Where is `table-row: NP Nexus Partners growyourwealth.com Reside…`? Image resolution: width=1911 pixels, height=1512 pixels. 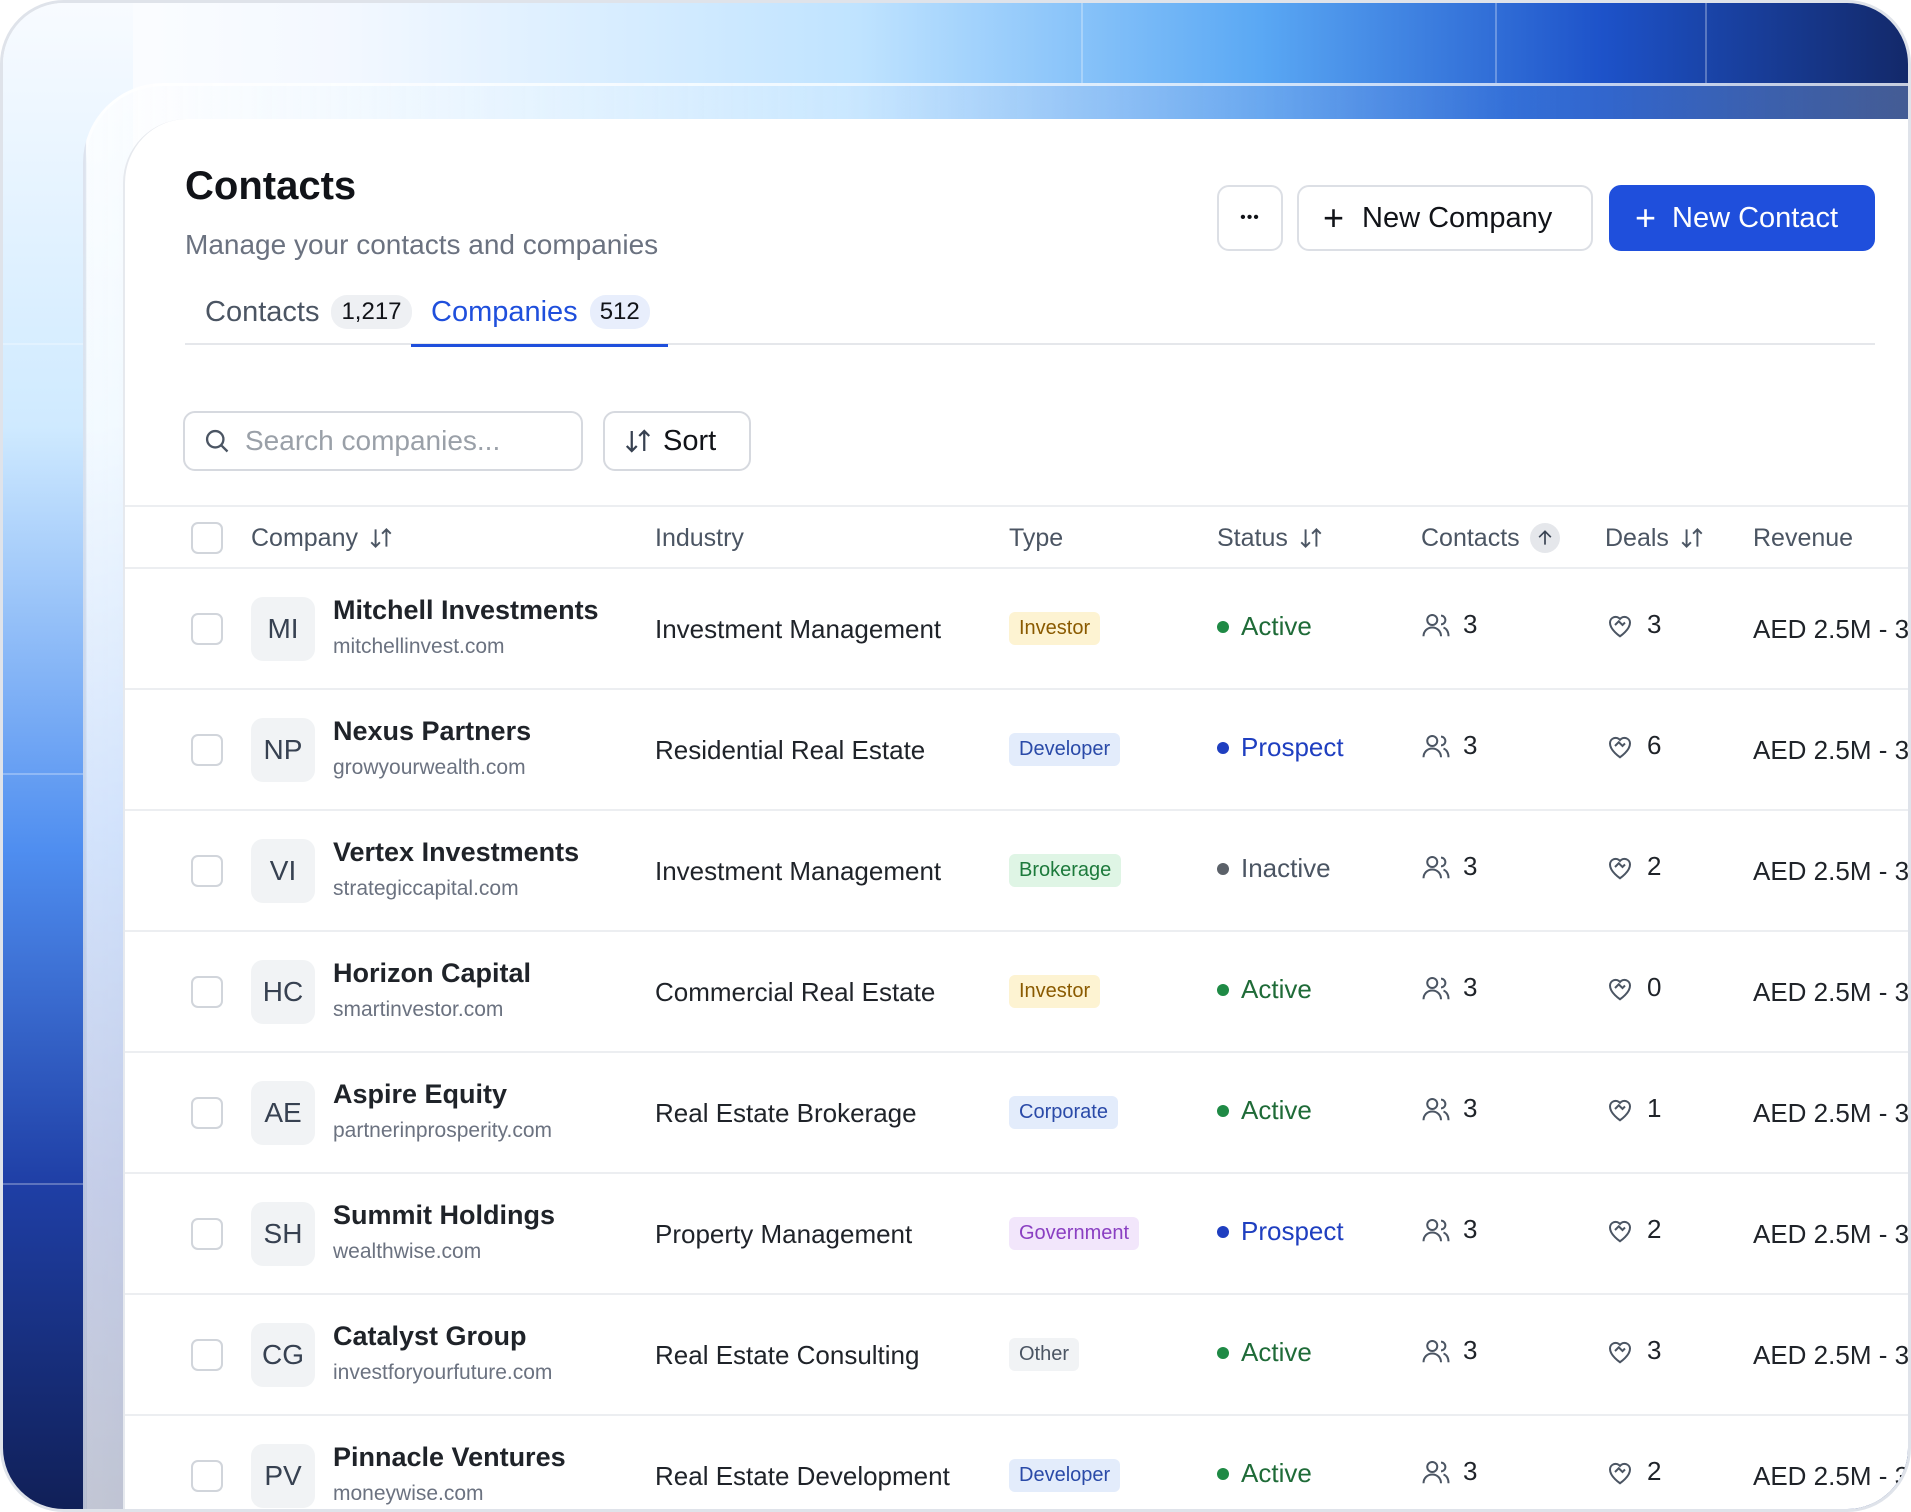
table-row: NP Nexus Partners growyourwealth.com Reside… is located at coordinates (1016, 750).